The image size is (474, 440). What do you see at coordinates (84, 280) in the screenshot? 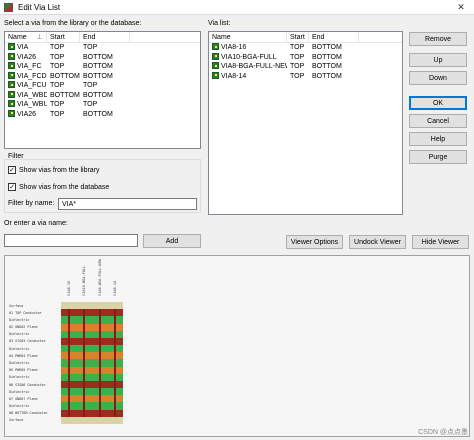
I see `viewer-column-label: VIA10-BGA-FULL` at bounding box center [84, 280].